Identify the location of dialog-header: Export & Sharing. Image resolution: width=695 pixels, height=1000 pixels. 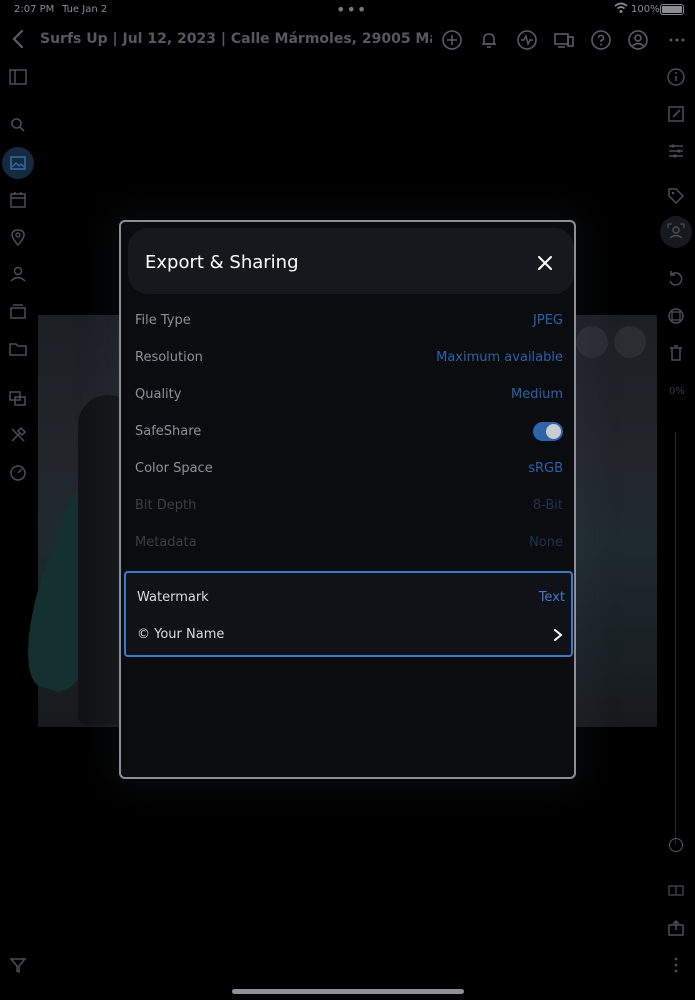
(351, 261).